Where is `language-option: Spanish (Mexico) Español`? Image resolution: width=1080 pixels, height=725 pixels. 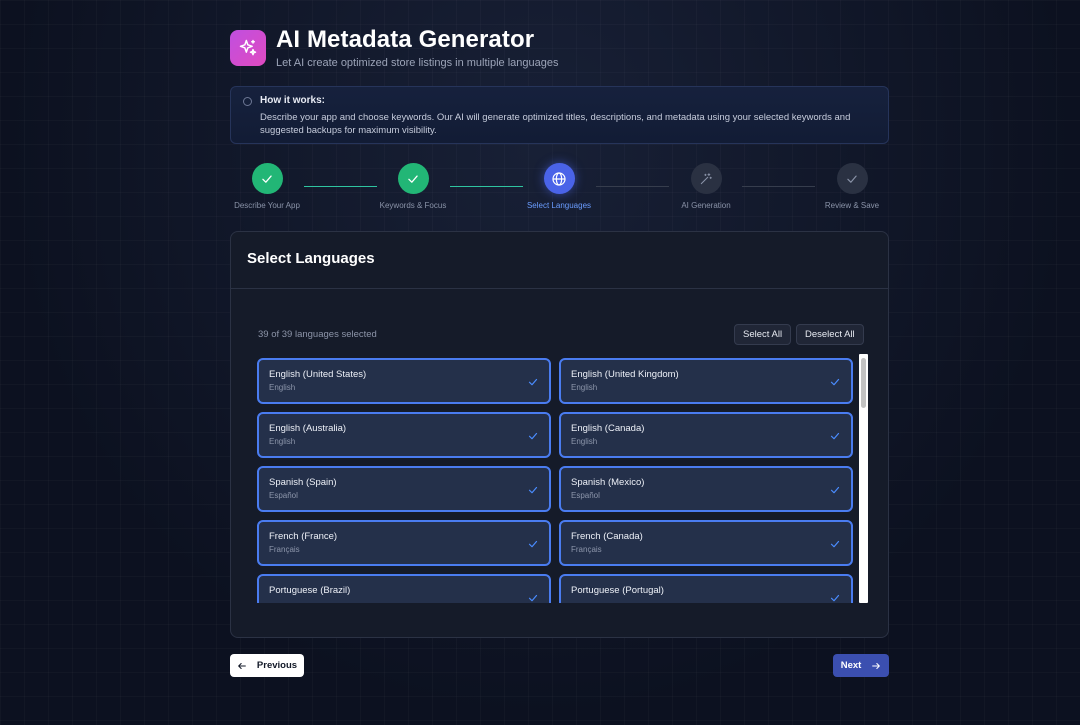
language-option: Spanish (Mexico) Español is located at coordinates (706, 489).